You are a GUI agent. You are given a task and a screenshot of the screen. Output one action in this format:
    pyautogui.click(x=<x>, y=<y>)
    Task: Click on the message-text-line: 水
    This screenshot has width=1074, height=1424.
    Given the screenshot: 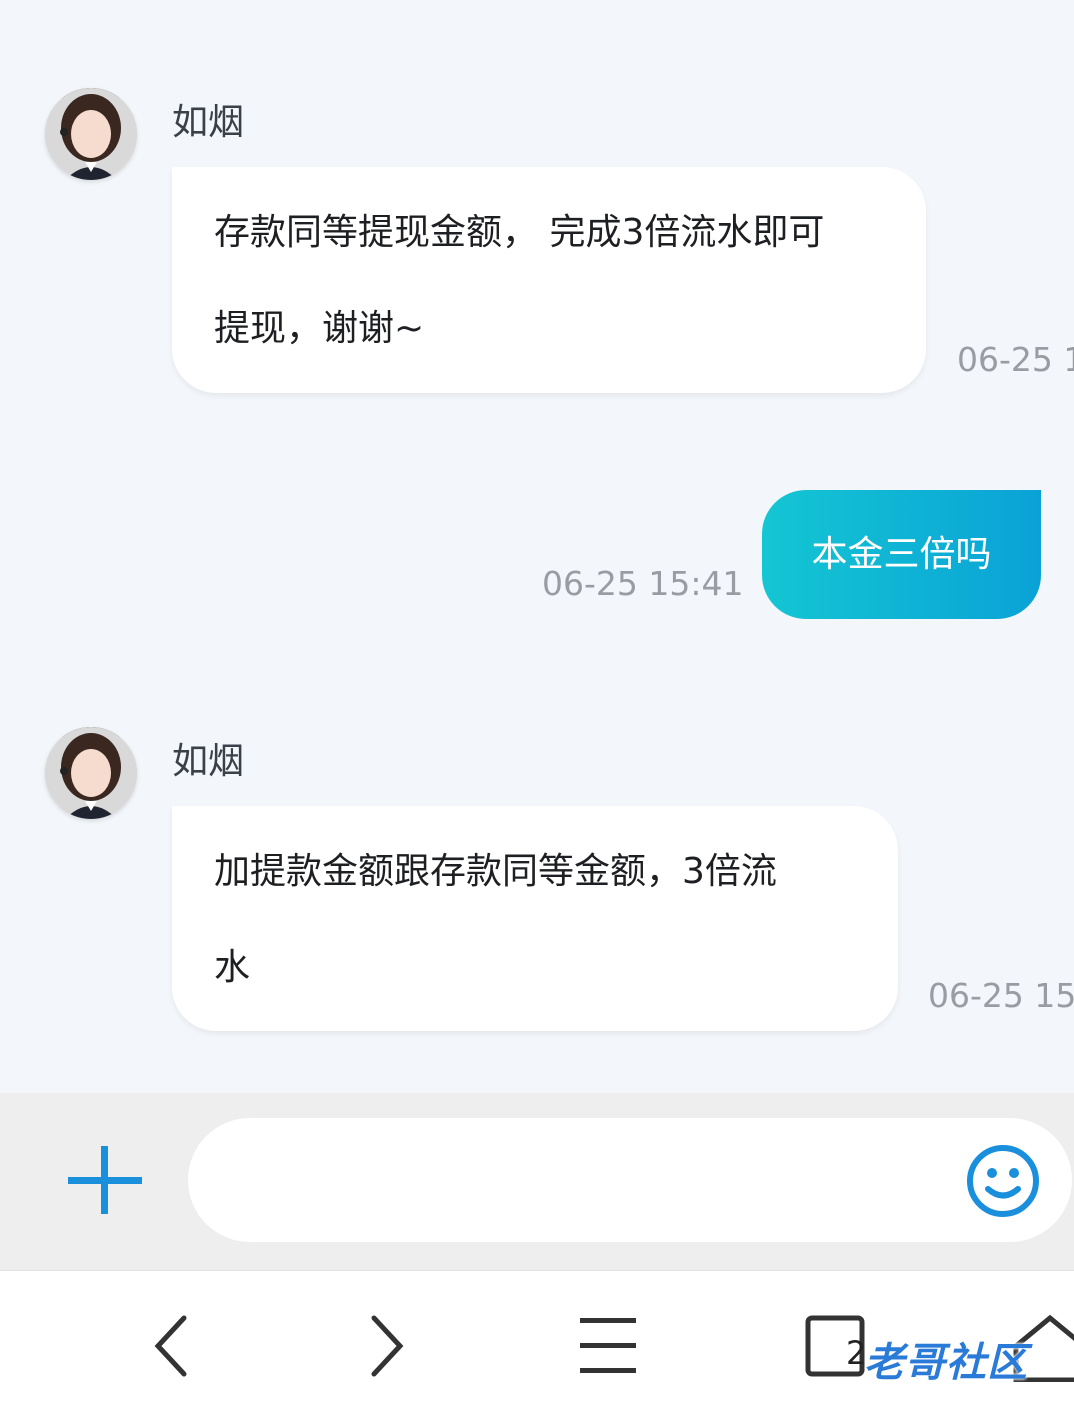 What is the action you would take?
    pyautogui.click(x=232, y=967)
    